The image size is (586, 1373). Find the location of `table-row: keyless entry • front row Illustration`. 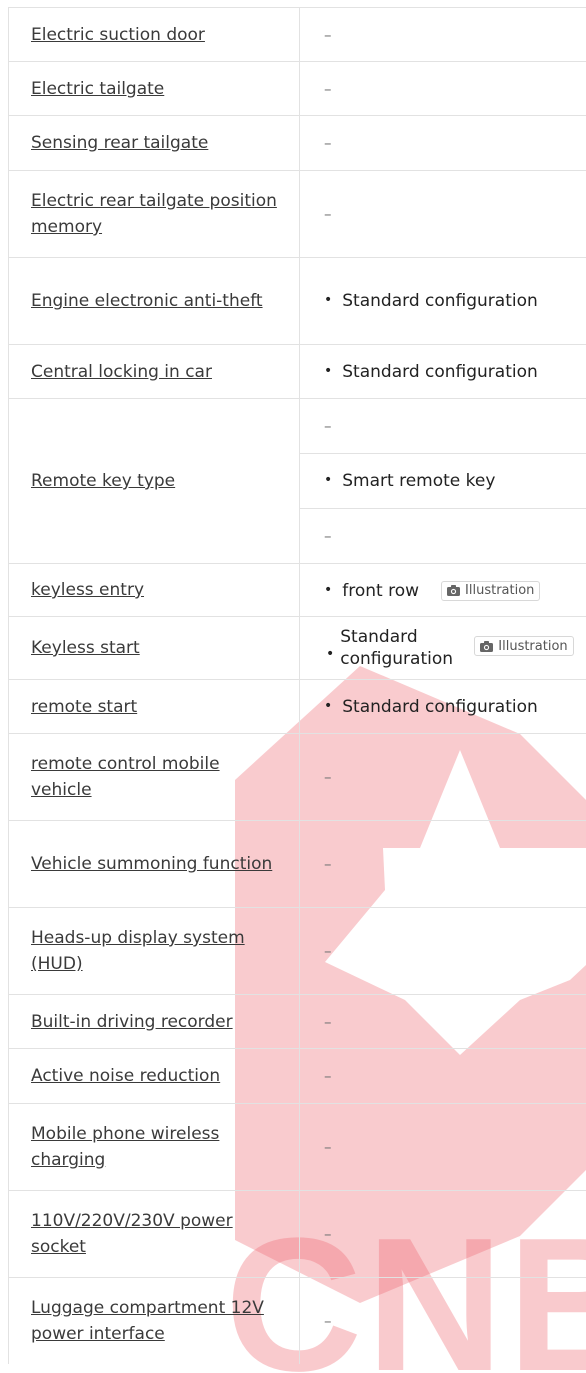

table-row: keyless entry • front row Illustration is located at coordinates (297, 590).